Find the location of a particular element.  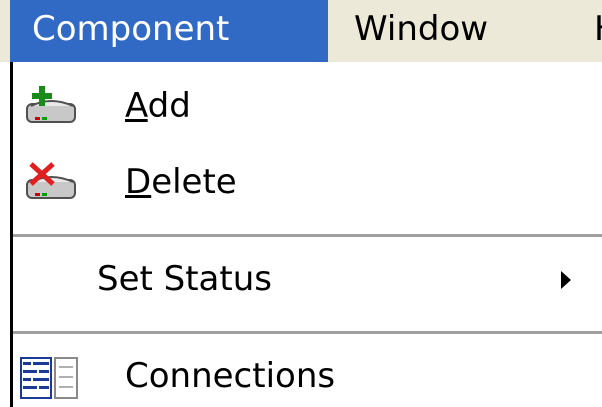

menu-item-set-status: Set Status is located at coordinates (307, 282).